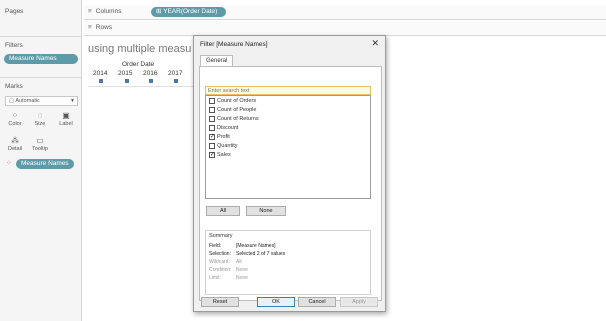  I want to click on chevron-down-icon: ▼, so click(72, 101).